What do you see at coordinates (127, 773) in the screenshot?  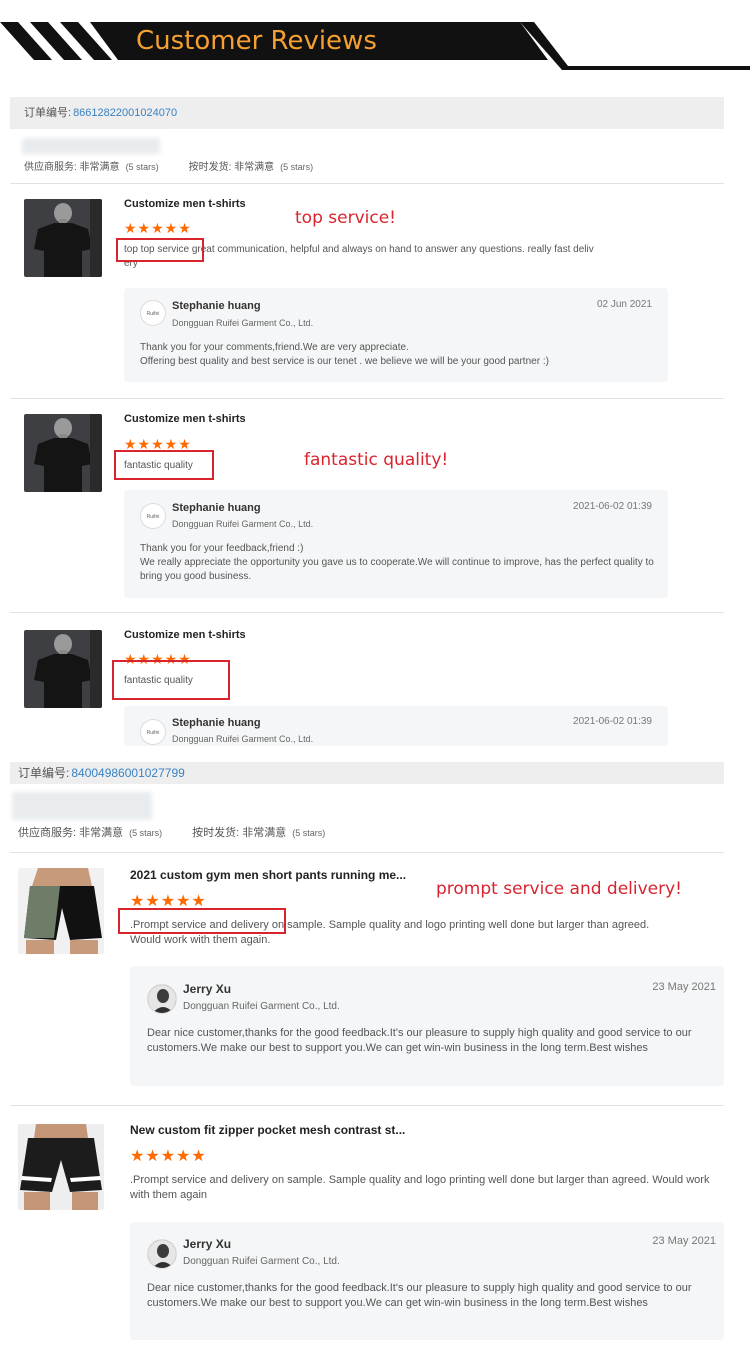 I see `order-number-link: 84004986001027799` at bounding box center [127, 773].